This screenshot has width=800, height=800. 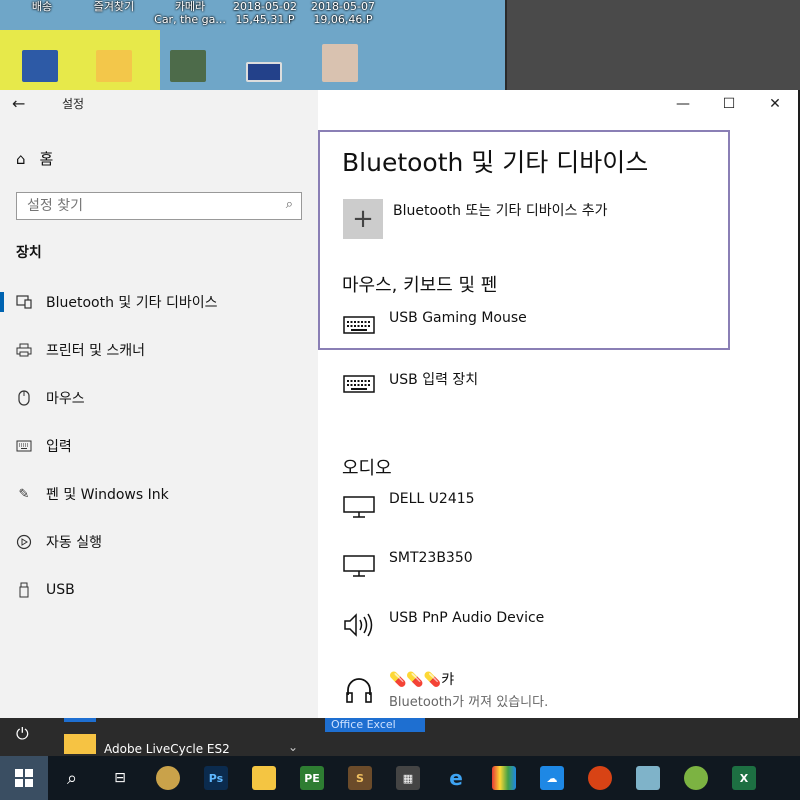 I want to click on sidebar-item-typing: 입력, so click(x=159, y=446).